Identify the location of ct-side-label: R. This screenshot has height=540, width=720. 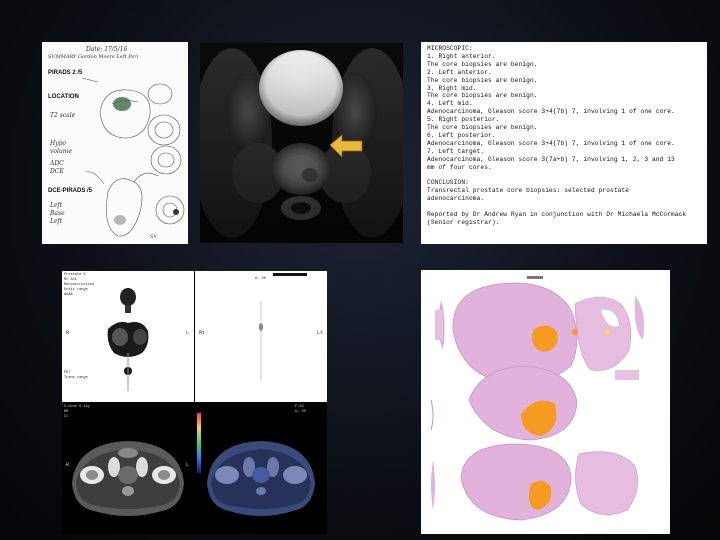
(68, 465).